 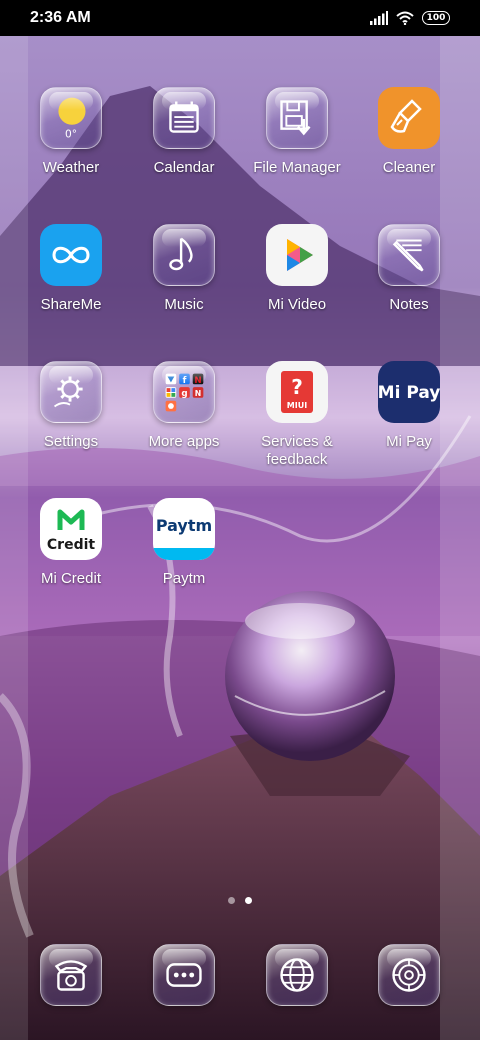 What do you see at coordinates (409, 289) in the screenshot?
I see `app-notes: Notes` at bounding box center [409, 289].